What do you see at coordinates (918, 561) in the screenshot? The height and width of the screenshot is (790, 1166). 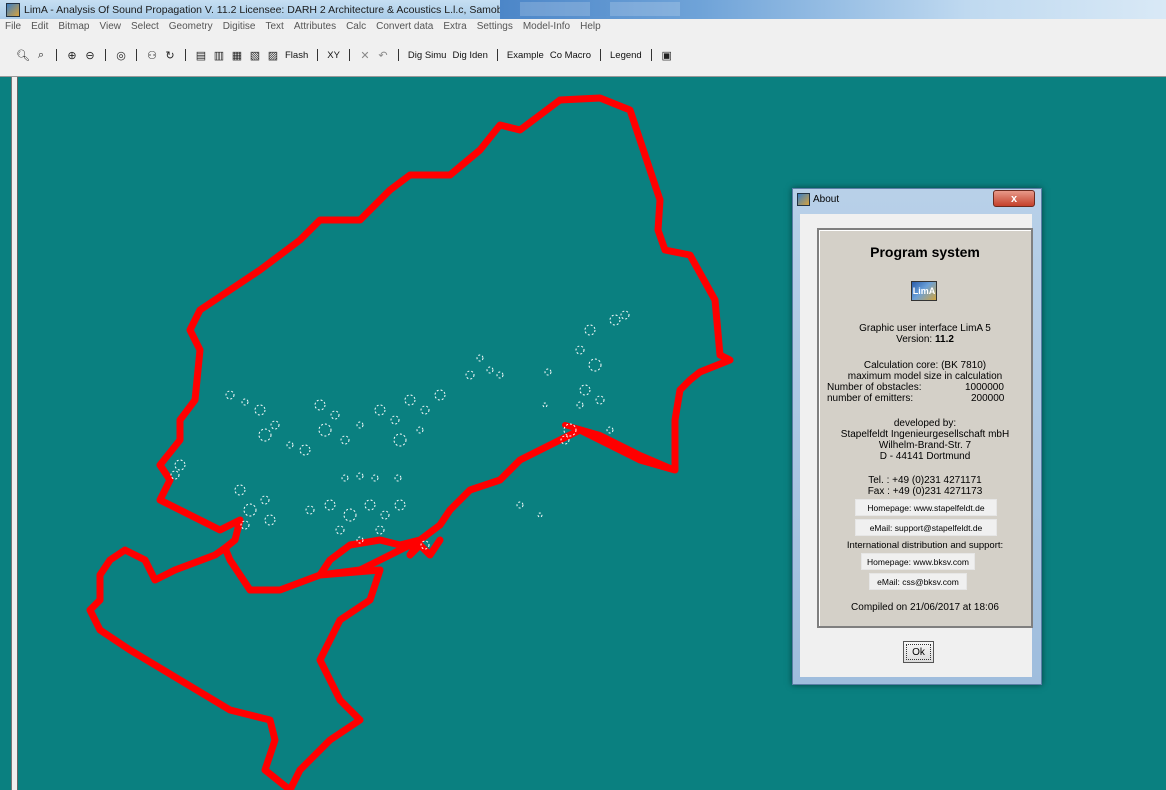 I see `homepage-link-bksv: Homepage: www.bksv.com` at bounding box center [918, 561].